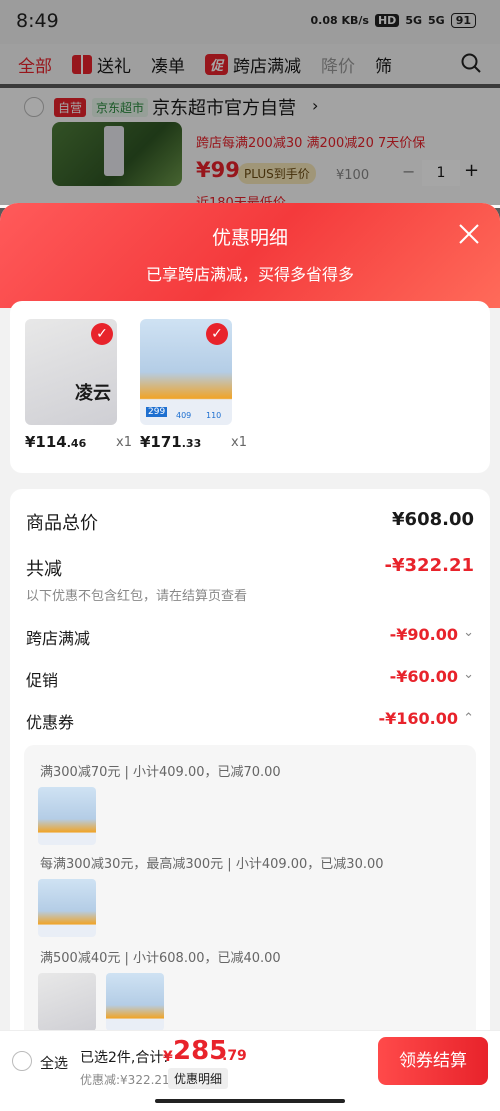 Image resolution: width=500 pixels, height=1111 pixels. I want to click on checkout-button: 领券结算, so click(433, 1061).